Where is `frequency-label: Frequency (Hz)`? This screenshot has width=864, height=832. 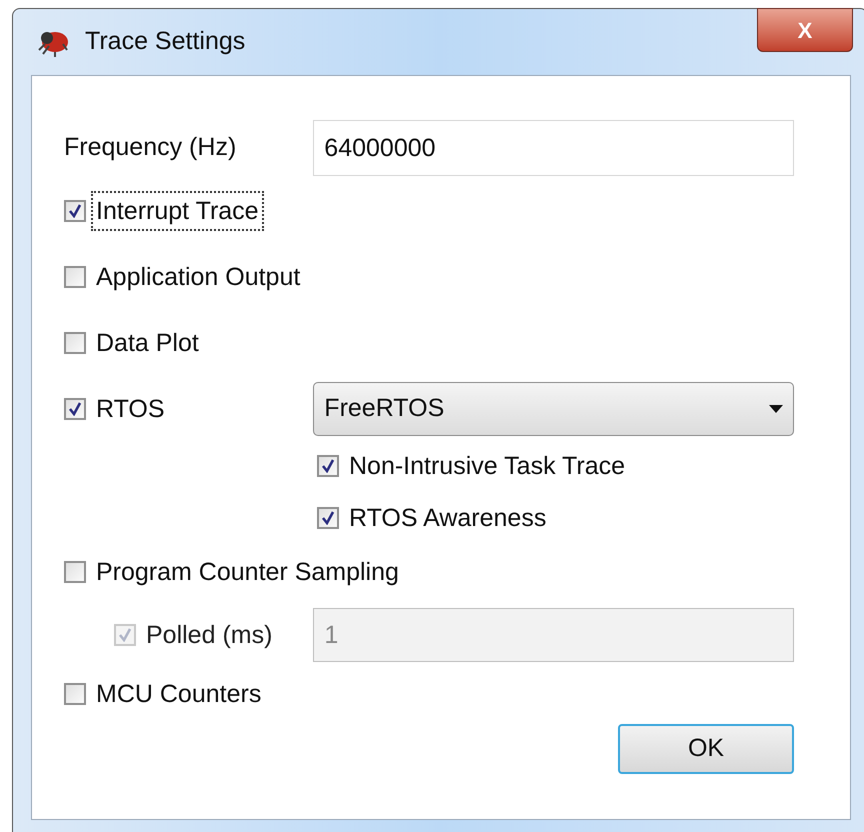
frequency-label: Frequency (Hz) is located at coordinates (151, 148).